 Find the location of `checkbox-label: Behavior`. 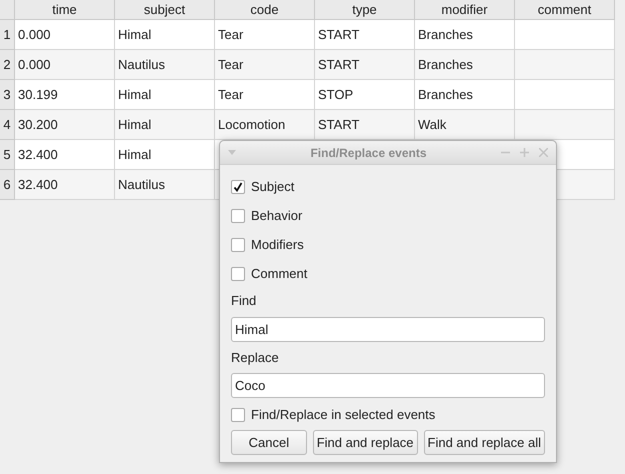

checkbox-label: Behavior is located at coordinates (276, 215).